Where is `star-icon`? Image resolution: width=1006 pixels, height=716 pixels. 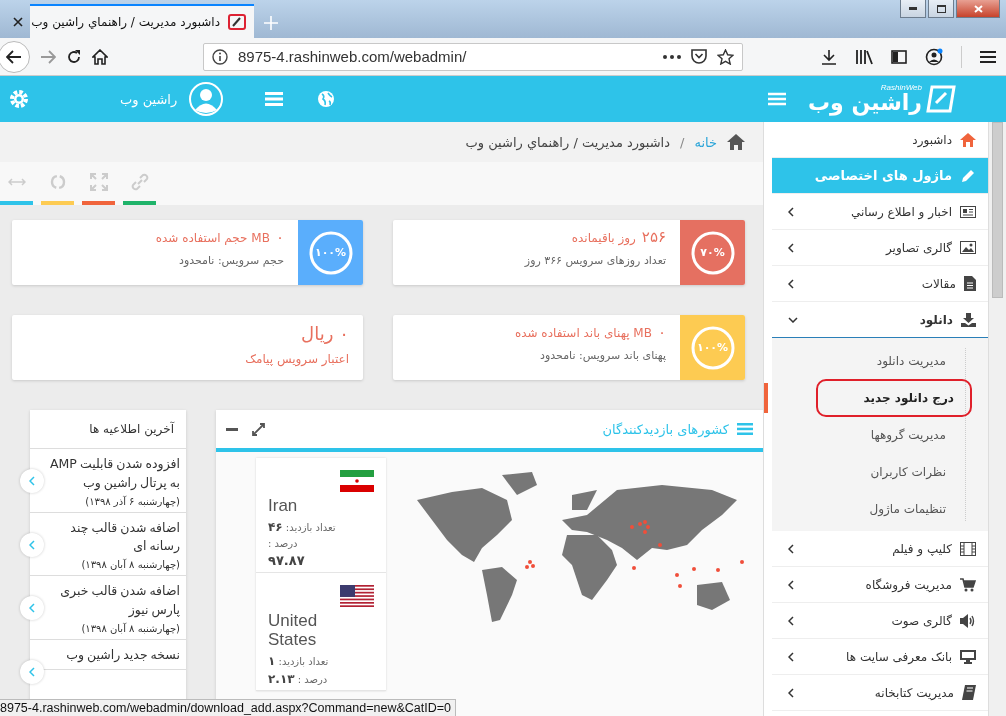 star-icon is located at coordinates (725, 56).